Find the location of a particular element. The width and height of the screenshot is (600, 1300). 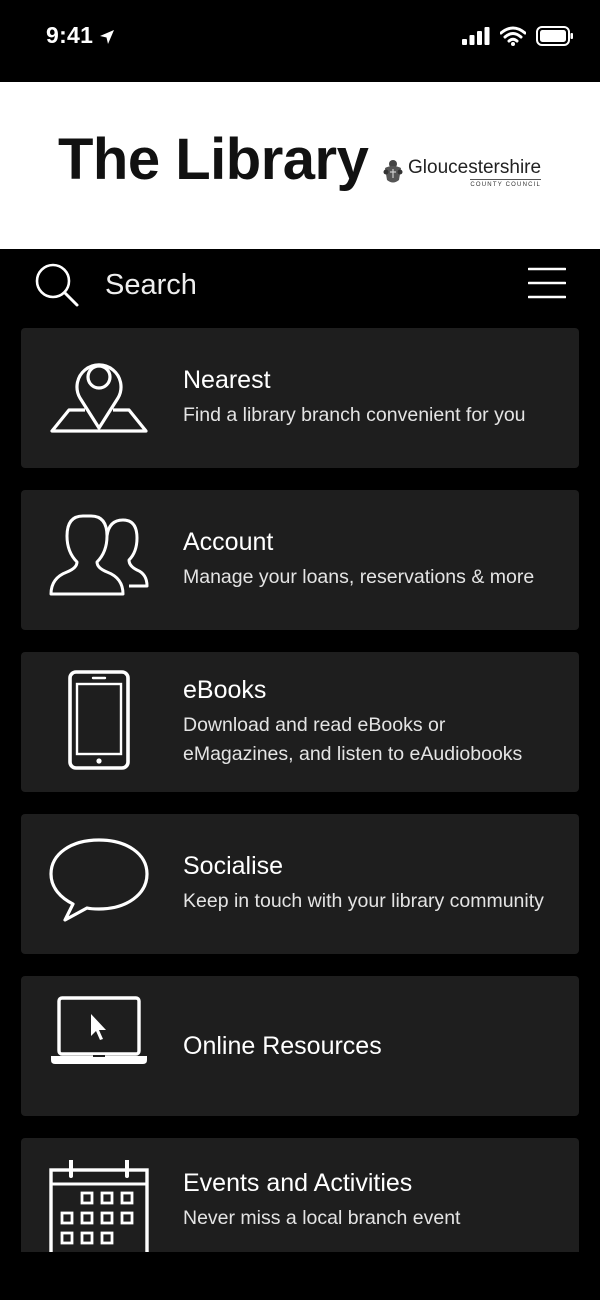

tile-title: Nearest is located at coordinates (227, 380).